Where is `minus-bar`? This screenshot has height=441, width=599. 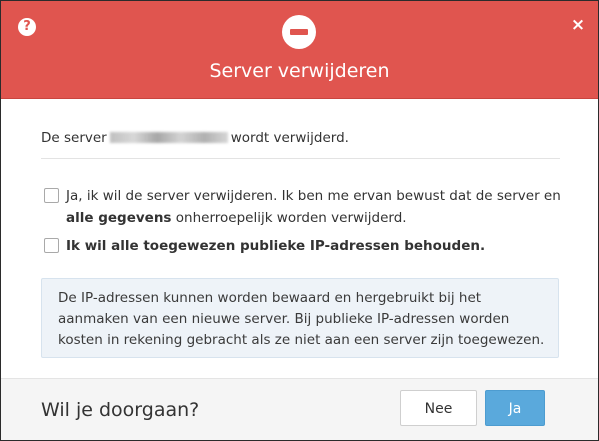
minus-bar is located at coordinates (299, 32).